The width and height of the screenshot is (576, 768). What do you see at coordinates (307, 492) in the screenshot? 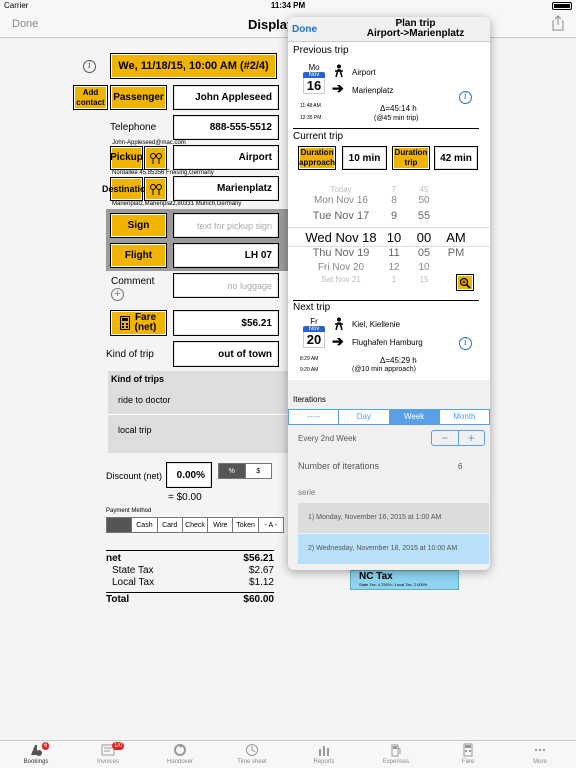
I see `serie-header: serie` at bounding box center [307, 492].